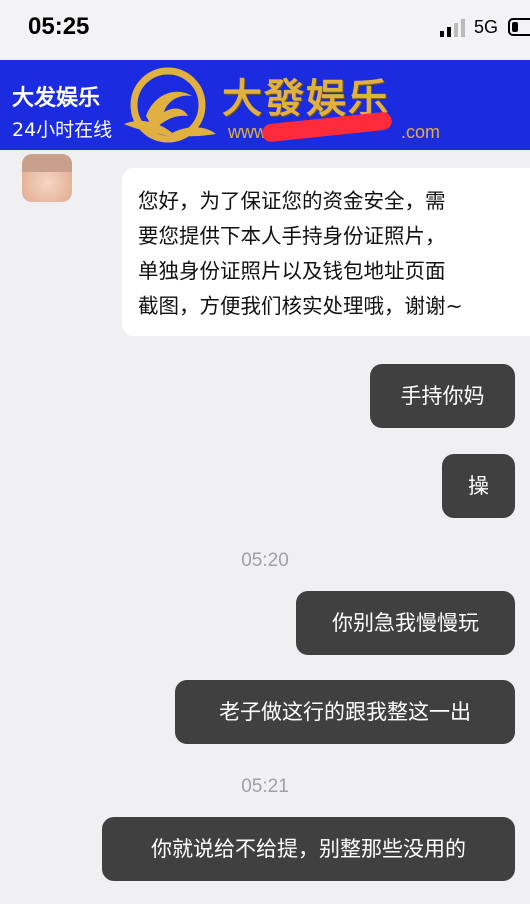  I want to click on outgoing-message: 你别急我慢慢玩, so click(405, 623).